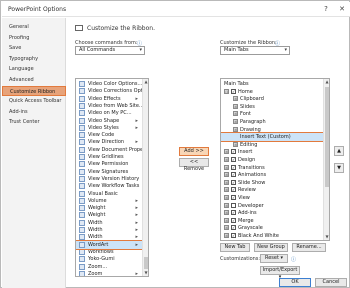  What do you see at coordinates (109, 252) in the screenshot?
I see `command-item: Workflows` at bounding box center [109, 252].